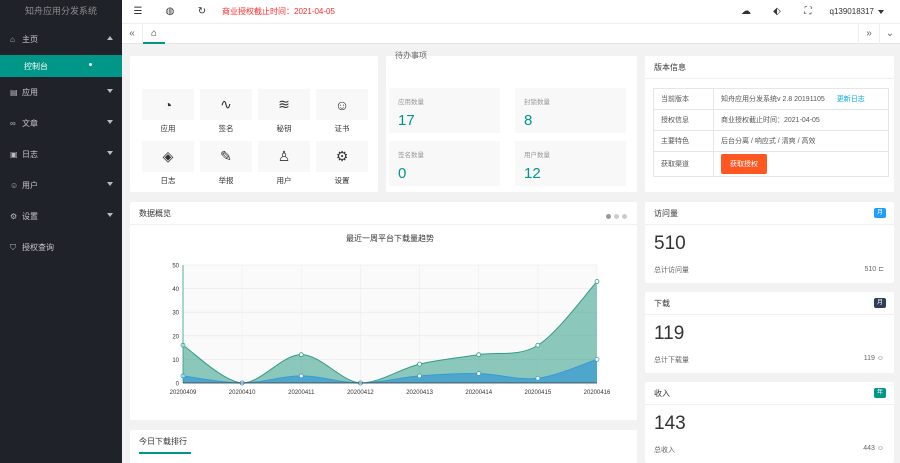  What do you see at coordinates (411, 155) in the screenshot?
I see `pending-stat-label: 签名数量` at bounding box center [411, 155].